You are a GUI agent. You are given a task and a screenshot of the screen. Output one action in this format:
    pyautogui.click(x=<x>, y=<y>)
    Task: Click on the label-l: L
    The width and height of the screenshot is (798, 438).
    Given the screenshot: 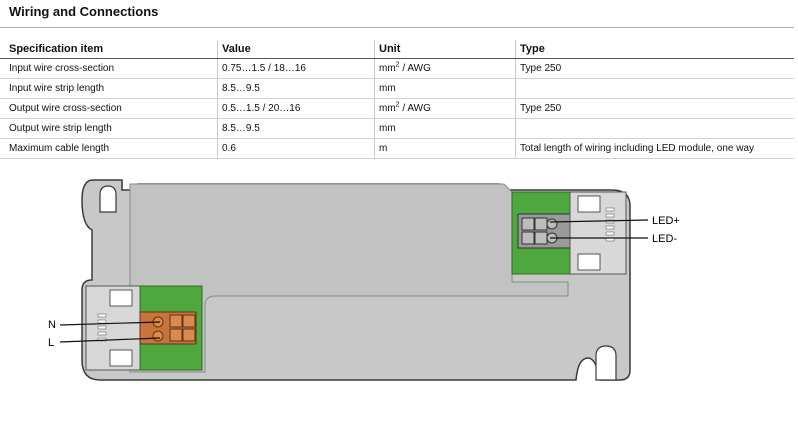 What is the action you would take?
    pyautogui.click(x=51, y=343)
    